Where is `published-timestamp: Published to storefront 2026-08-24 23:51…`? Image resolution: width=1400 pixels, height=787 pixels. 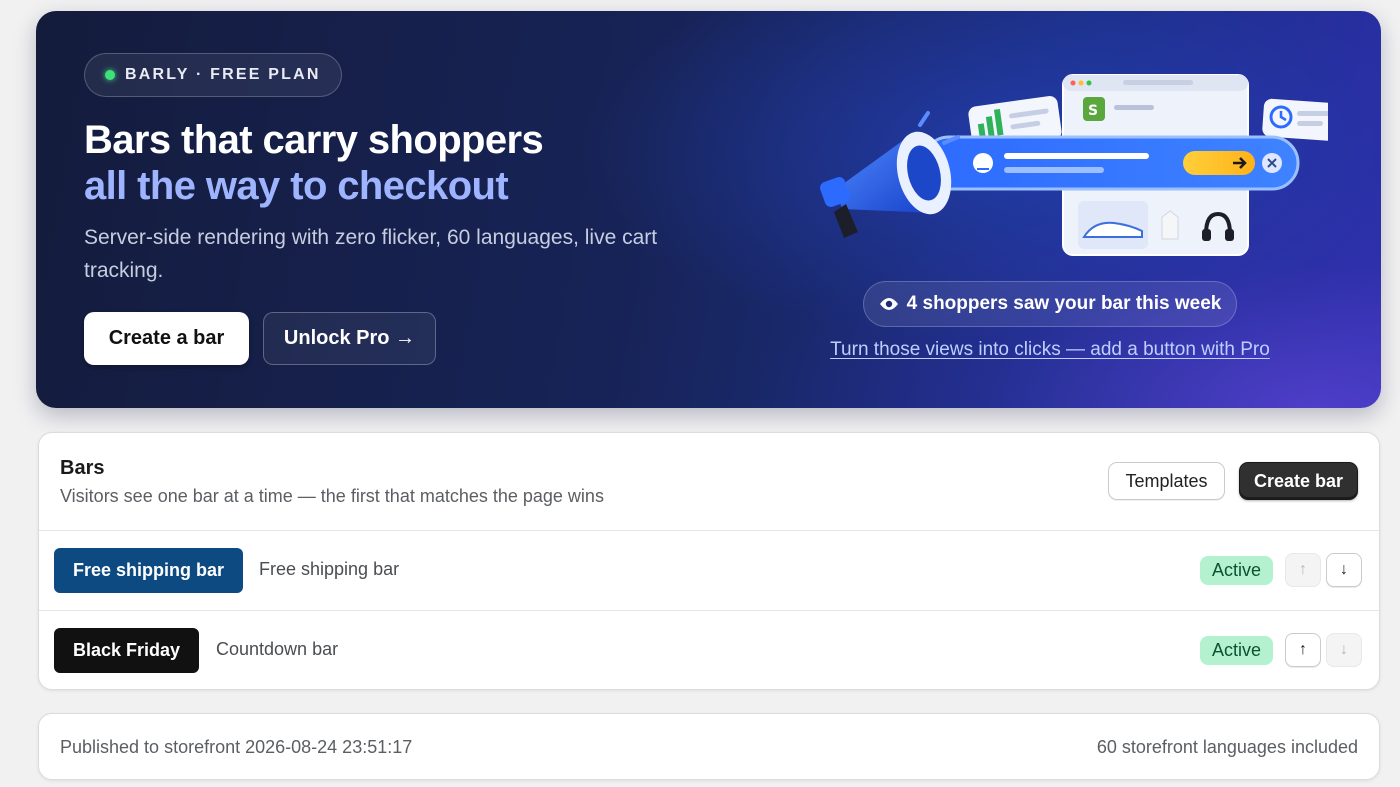
published-timestamp: Published to storefront 2026-08-24 23:51… is located at coordinates (236, 747).